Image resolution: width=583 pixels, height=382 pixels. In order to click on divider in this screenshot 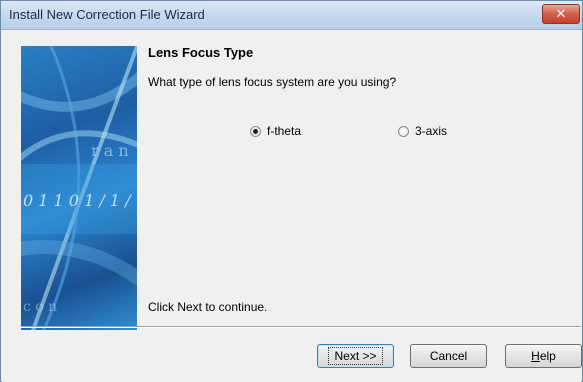, I will do `click(301, 327)`.